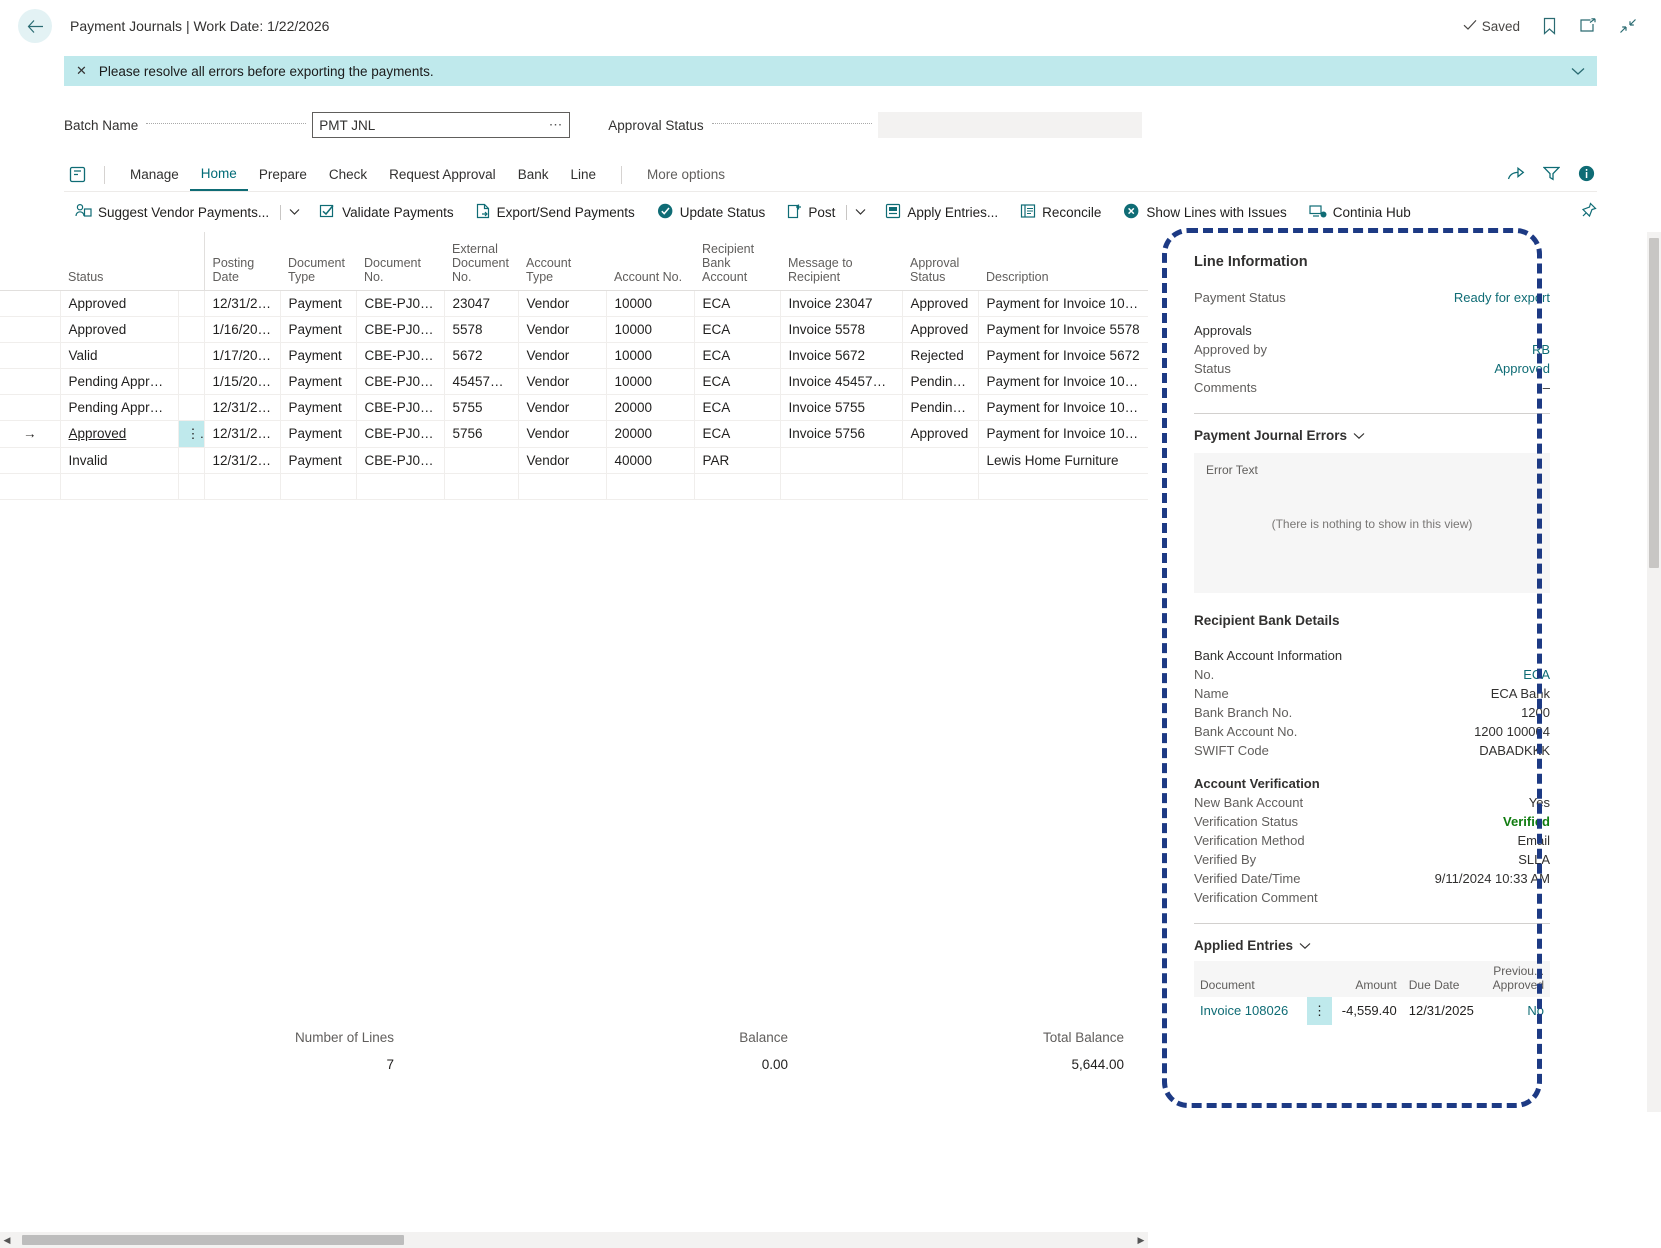 The height and width of the screenshot is (1248, 1661). Describe the element at coordinates (1063, 460) in the screenshot. I see `cell-description: Lewis Home Furniture` at that location.